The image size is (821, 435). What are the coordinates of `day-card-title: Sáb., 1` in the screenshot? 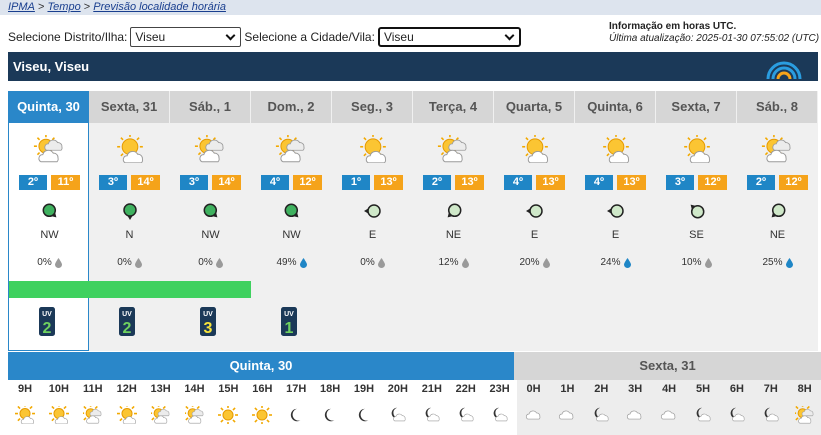 It's located at (210, 107).